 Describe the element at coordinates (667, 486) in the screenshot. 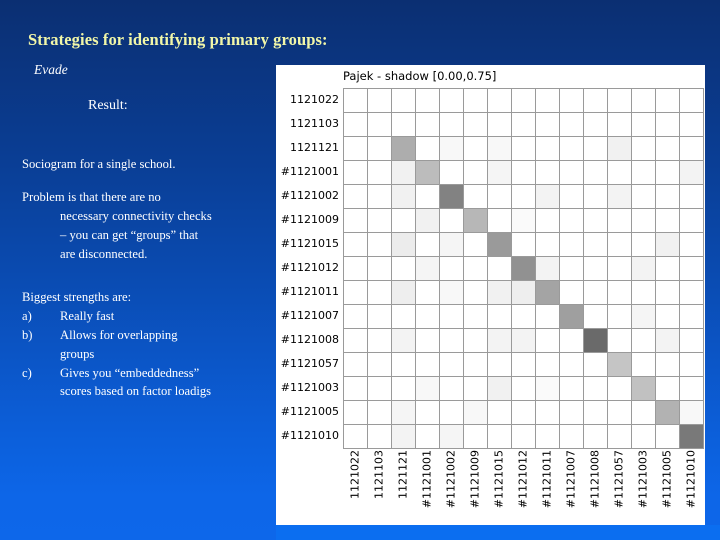

I see `column-label: #1121005` at that location.